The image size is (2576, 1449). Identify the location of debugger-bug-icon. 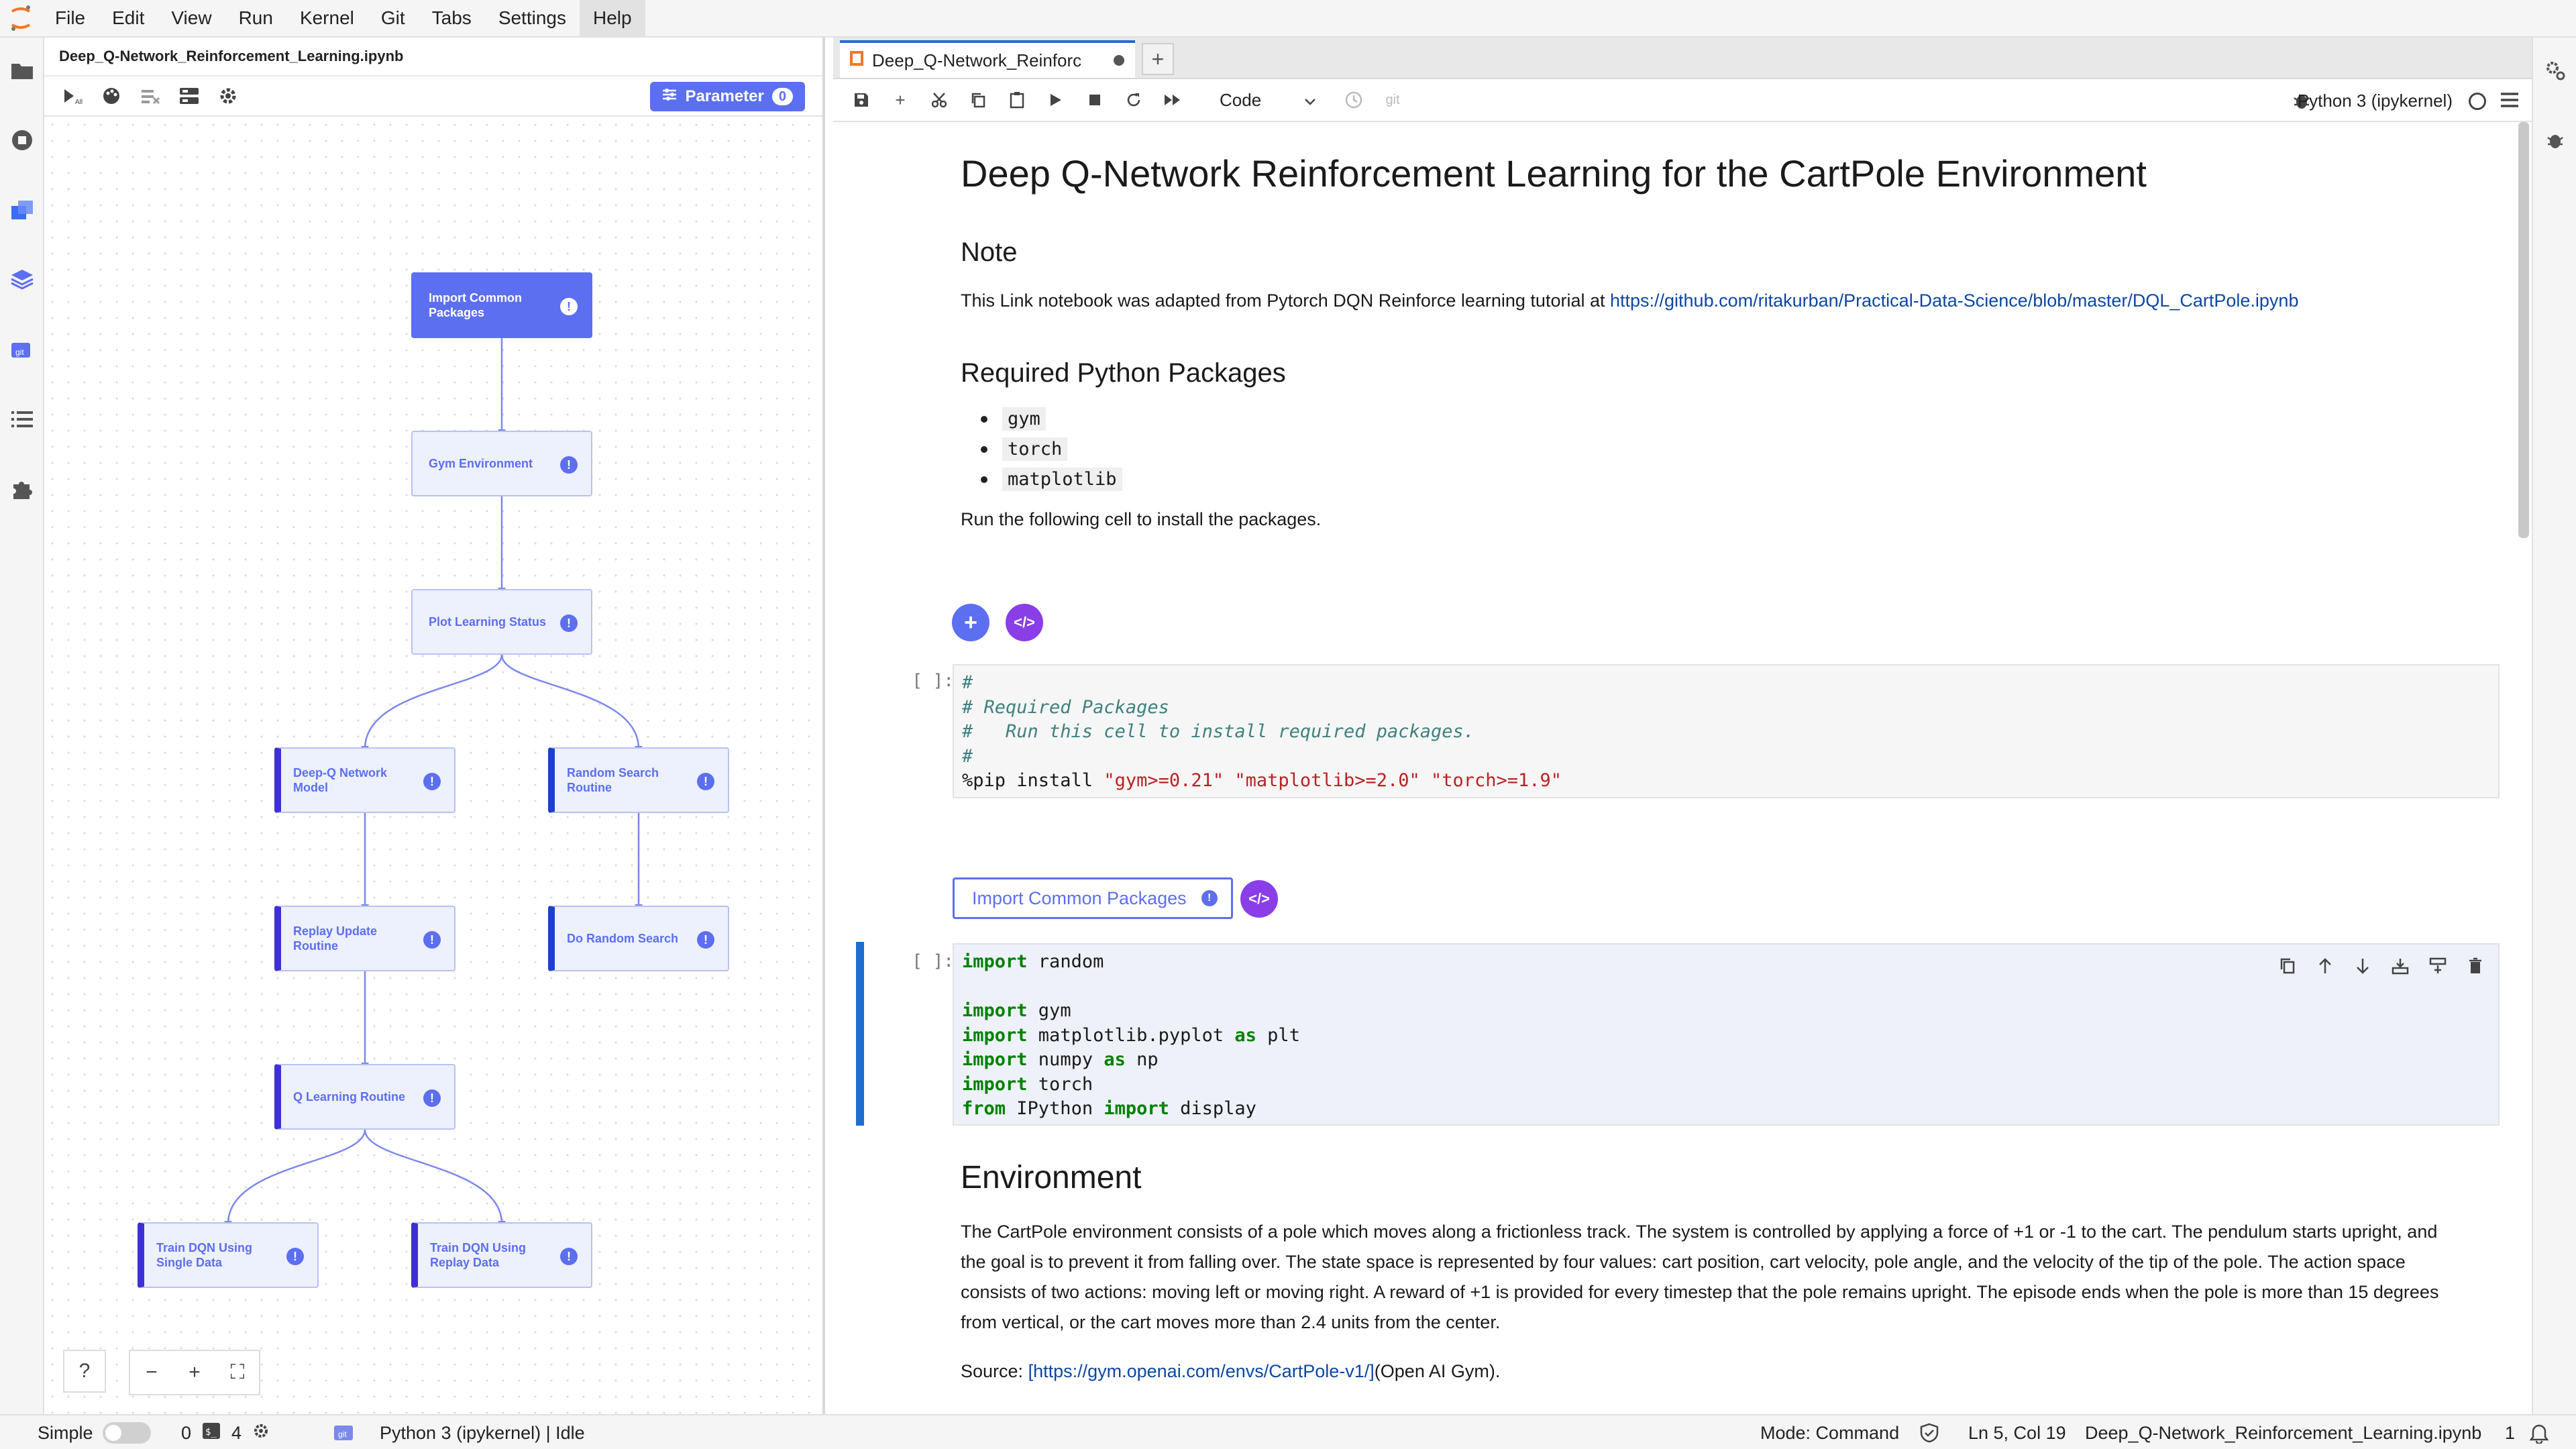
(2555, 140).